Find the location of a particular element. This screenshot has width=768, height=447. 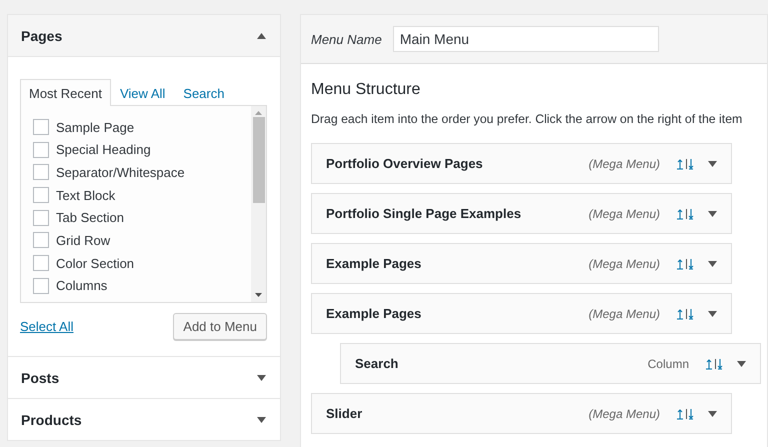

page-label: Special Heading is located at coordinates (103, 150).